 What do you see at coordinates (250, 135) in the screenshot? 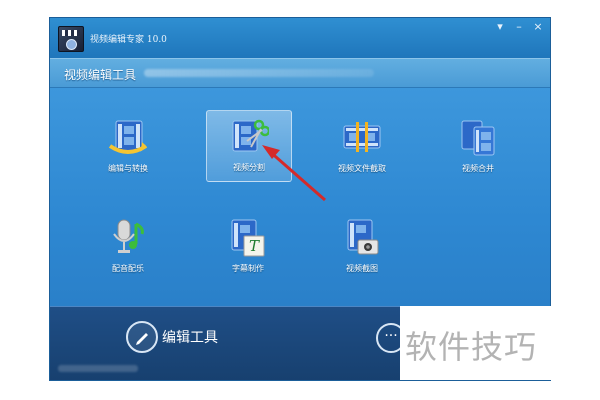
I see `film-scissors-icon` at bounding box center [250, 135].